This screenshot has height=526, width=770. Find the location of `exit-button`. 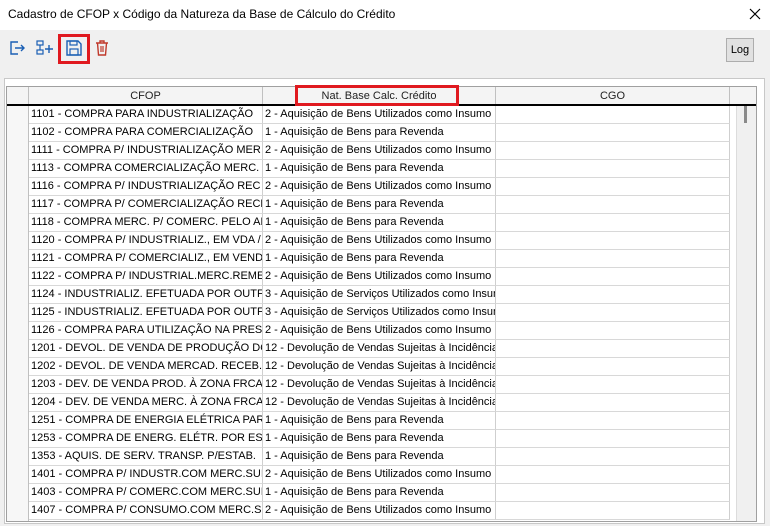

exit-button is located at coordinates (17, 48).